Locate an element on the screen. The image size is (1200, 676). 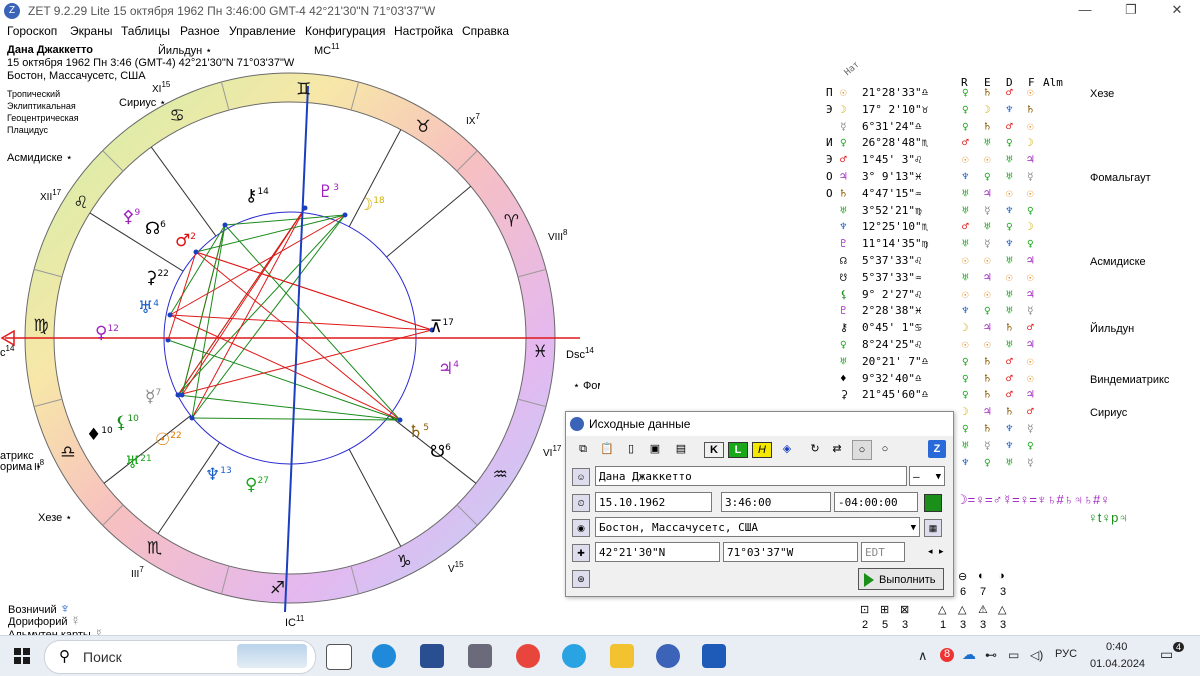
table-row: ♦ 9°32'40"♎ ♀ ♄ ♂ ☉ is located at coordinates (946, 380).